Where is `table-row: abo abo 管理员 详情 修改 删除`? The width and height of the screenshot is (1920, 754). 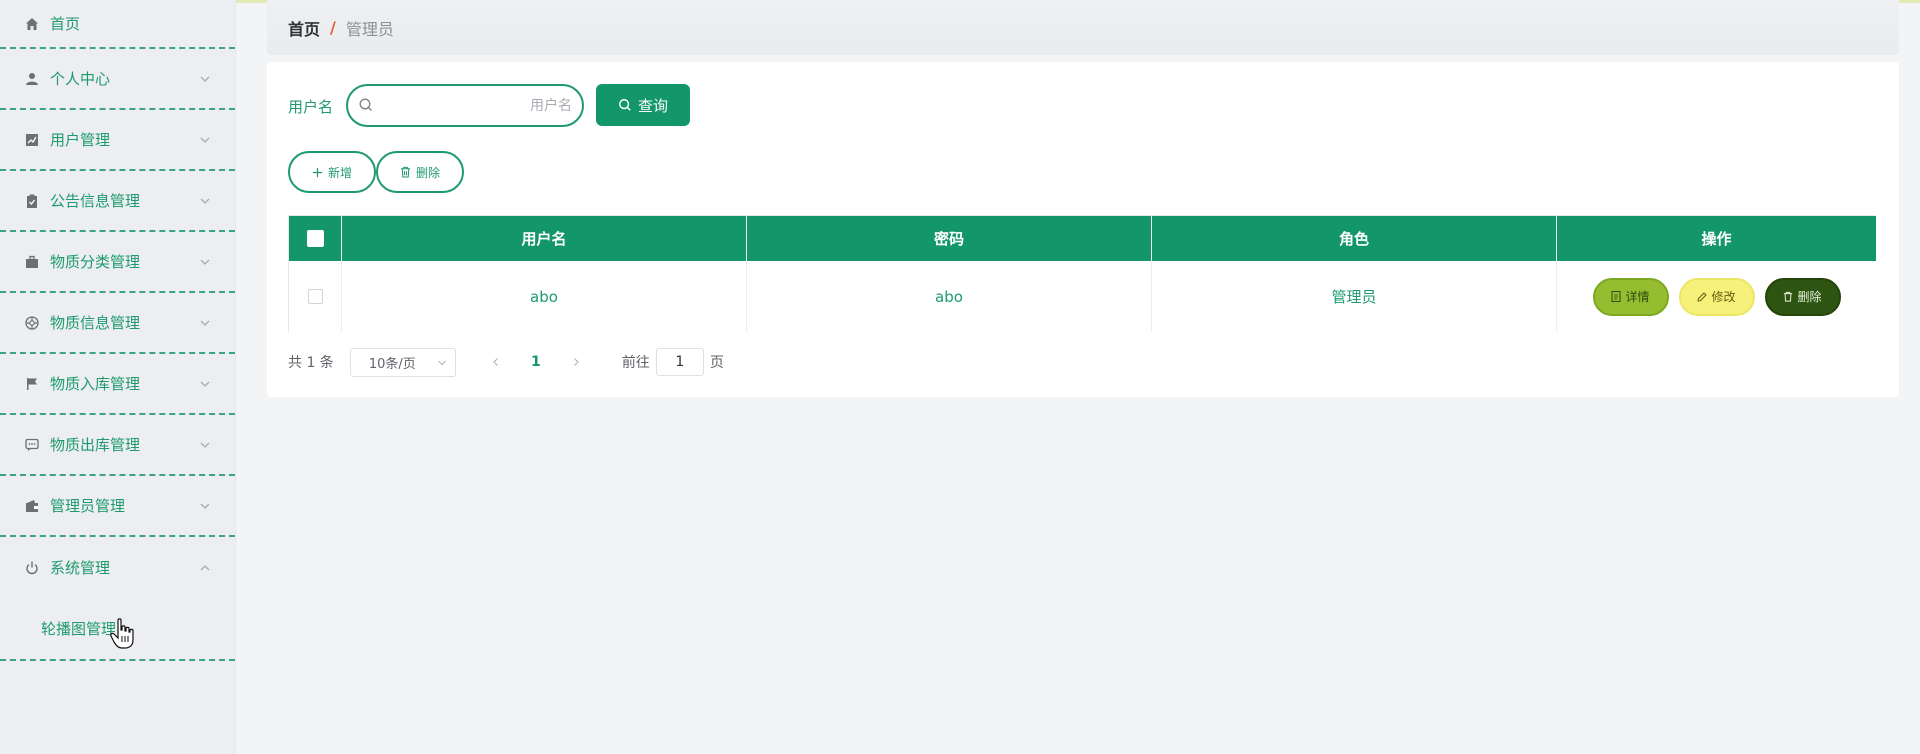 table-row: abo abo 管理员 详情 修改 删除 is located at coordinates (1082, 296).